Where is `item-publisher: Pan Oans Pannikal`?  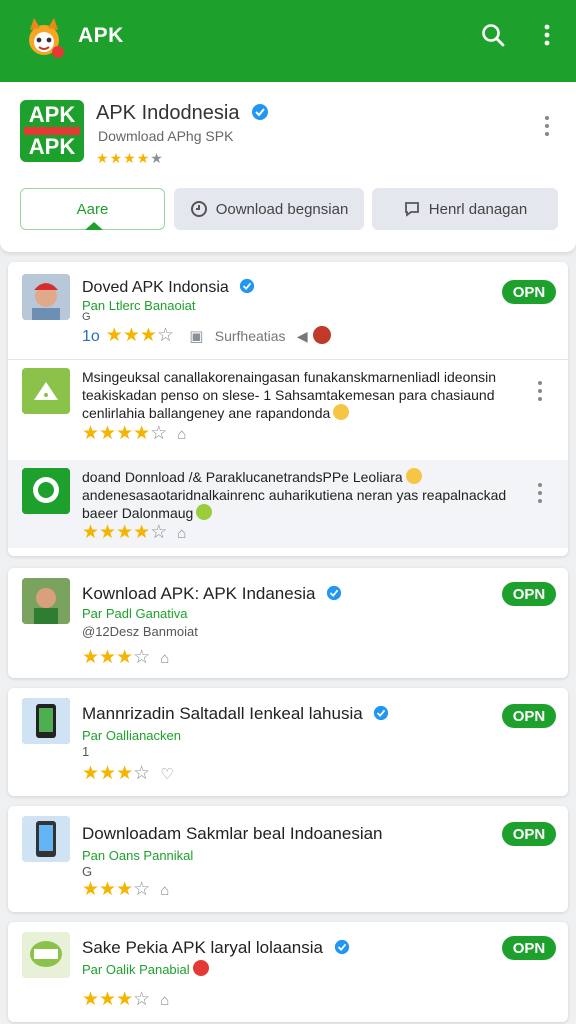
item-publisher: Pan Oans Pannikal is located at coordinates (138, 855).